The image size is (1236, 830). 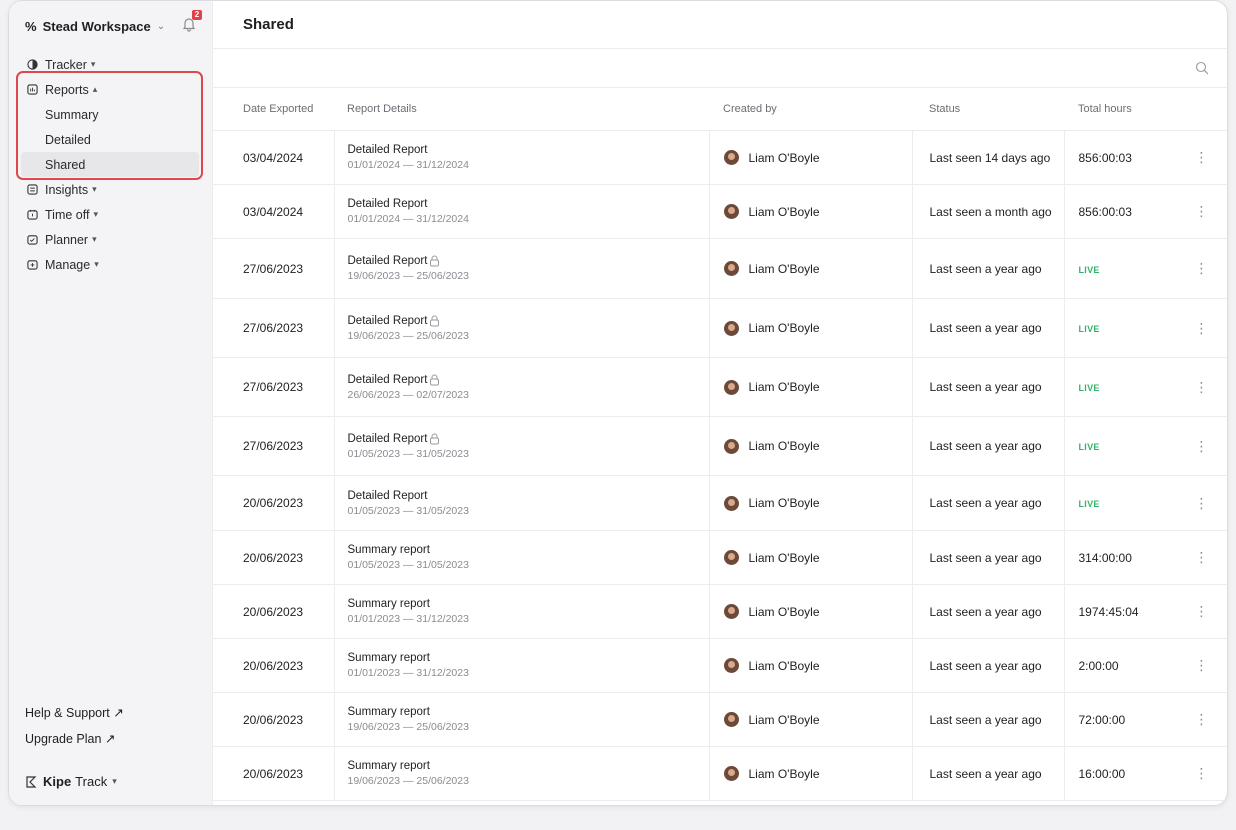 What do you see at coordinates (1108, 611) in the screenshot?
I see `total-hours-value: 1974:45:04` at bounding box center [1108, 611].